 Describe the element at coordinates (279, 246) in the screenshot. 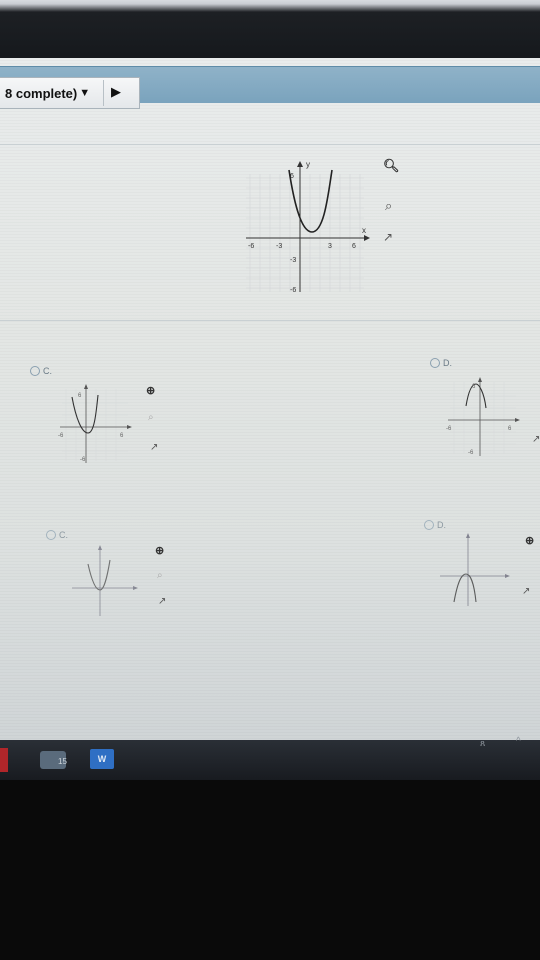

I see `x-tick-label: -3` at that location.